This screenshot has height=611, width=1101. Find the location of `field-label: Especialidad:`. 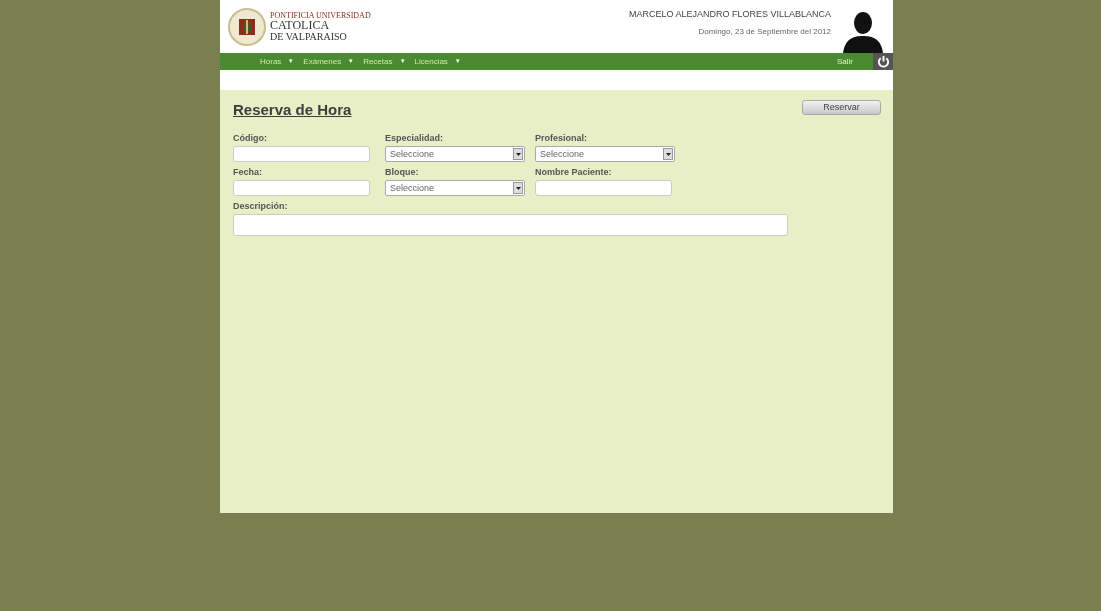

field-label: Especialidad: is located at coordinates (415, 138).